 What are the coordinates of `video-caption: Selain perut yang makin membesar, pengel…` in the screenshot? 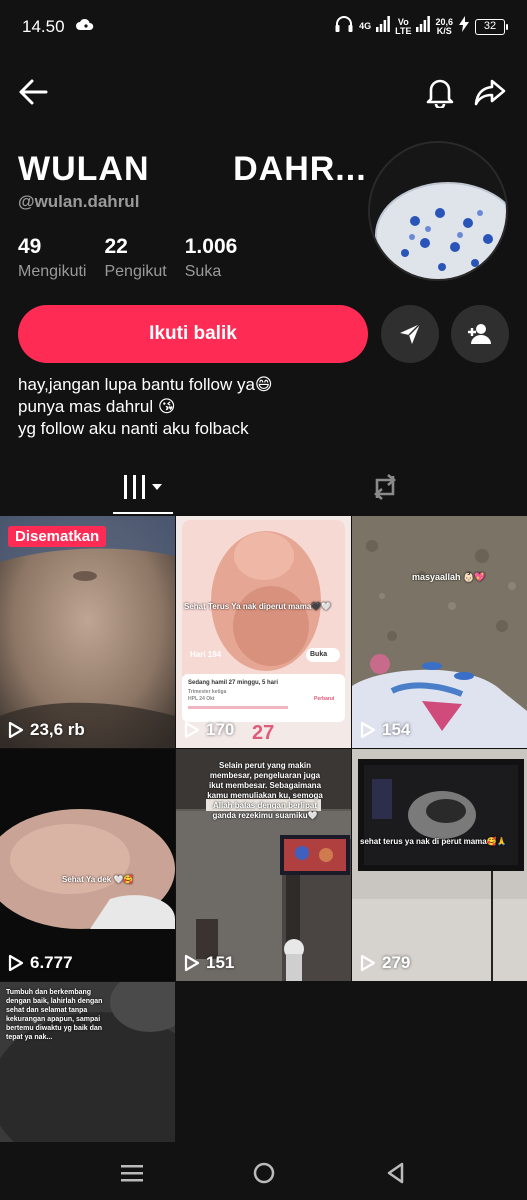 It's located at (265, 790).